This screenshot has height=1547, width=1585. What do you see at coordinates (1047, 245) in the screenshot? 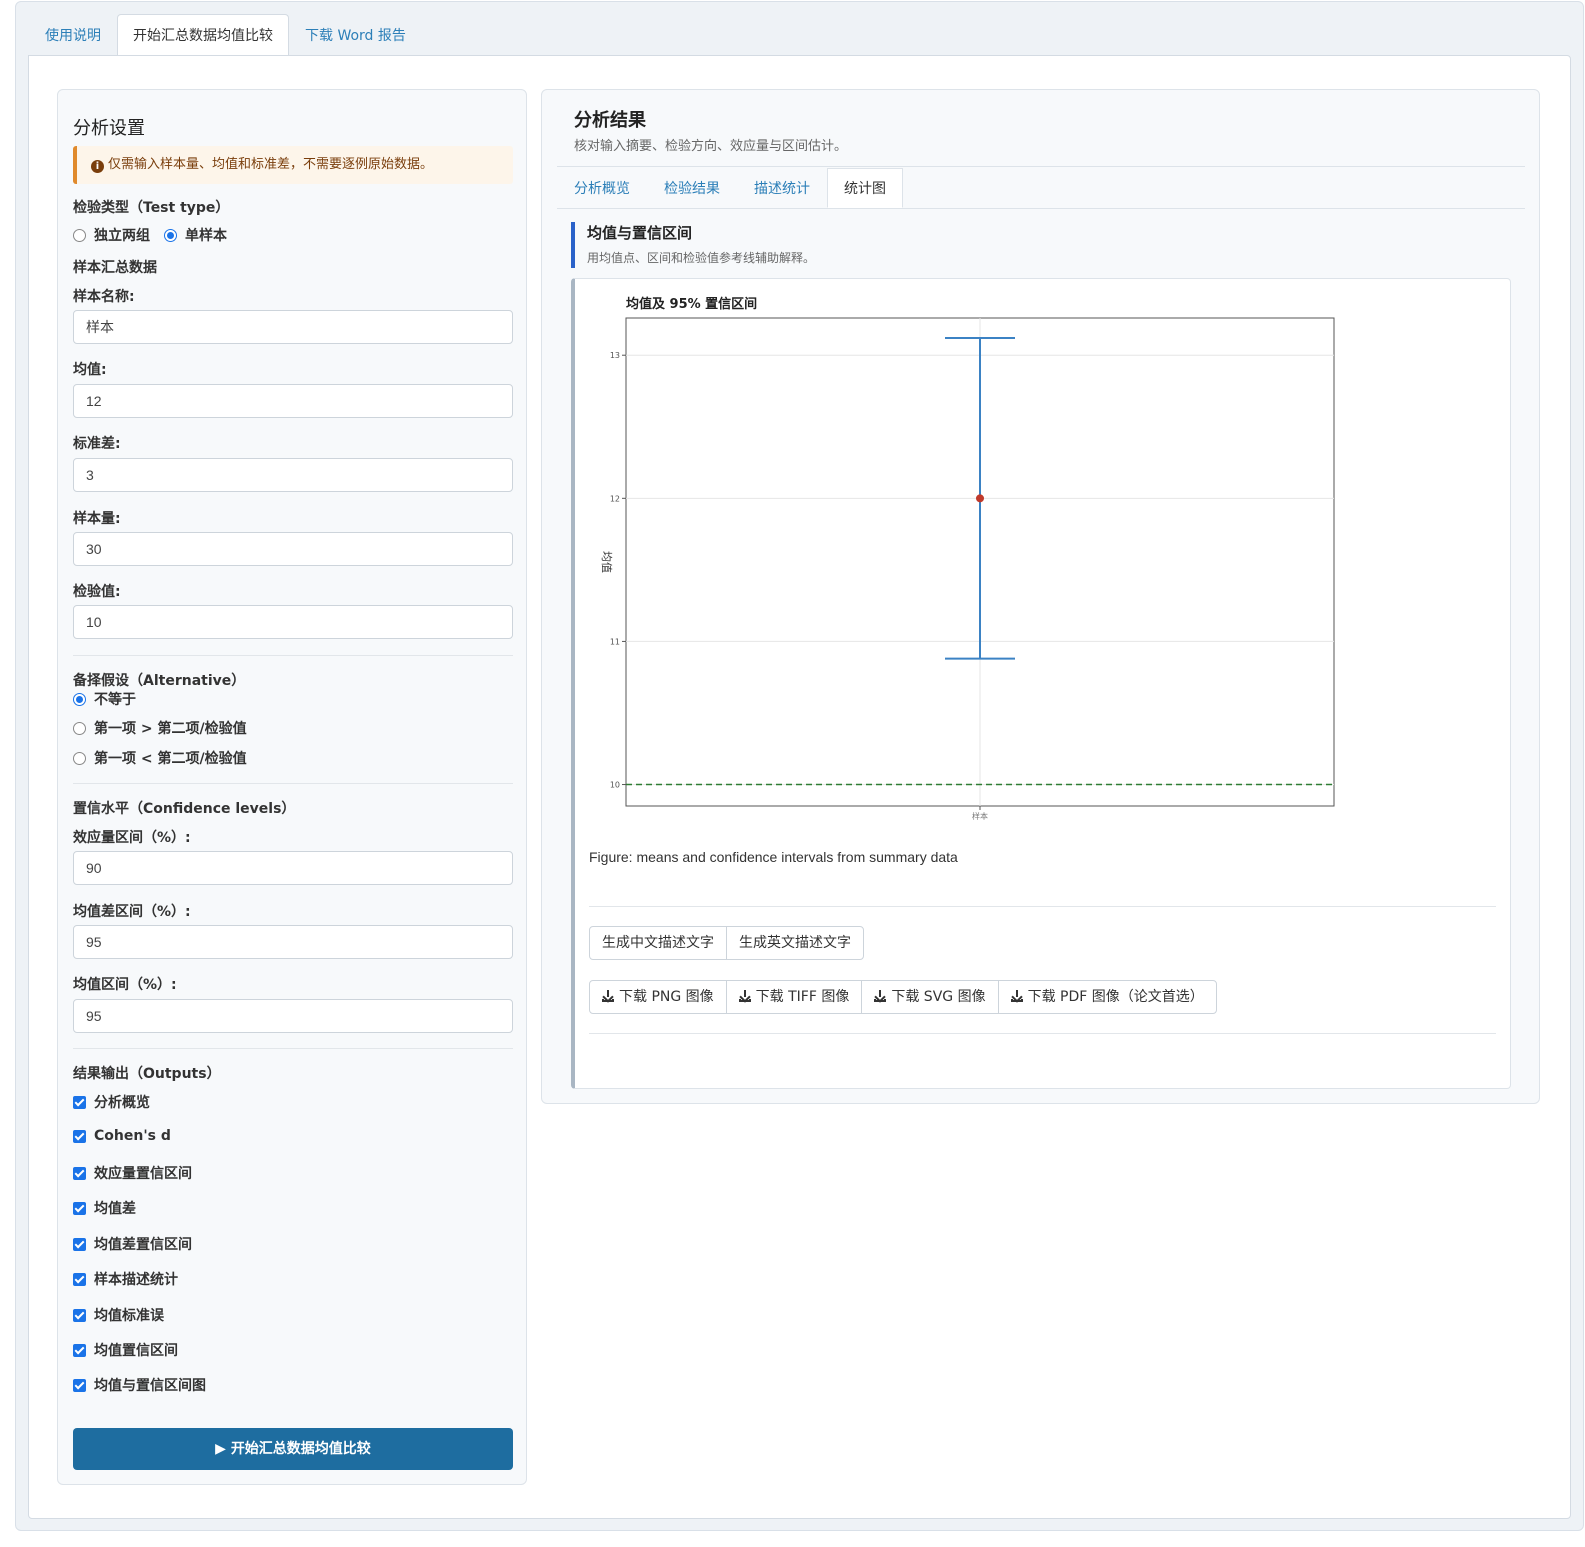
I see `section-header: 均值与置信区间 用均值点、区间和检验值参考线辅助解释。` at bounding box center [1047, 245].